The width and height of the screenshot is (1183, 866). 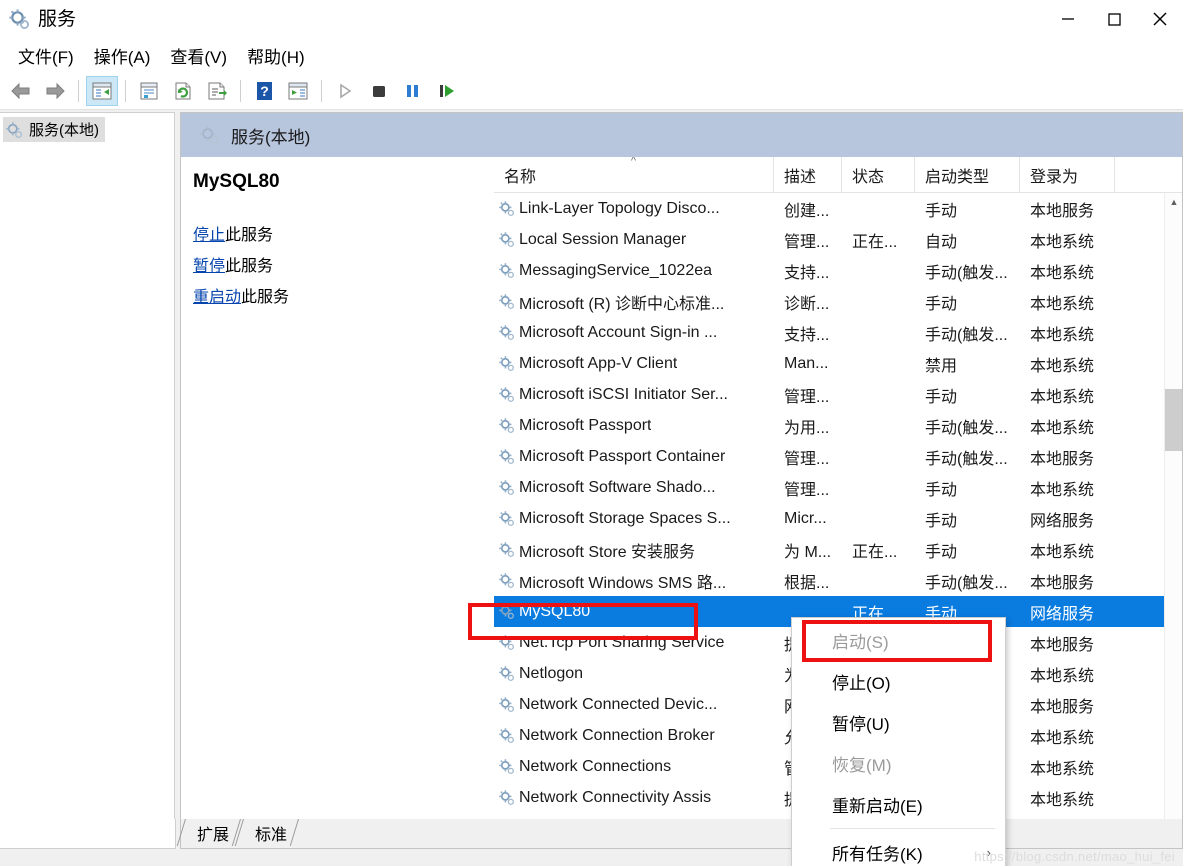 I want to click on toolbar-stop-service, so click(x=379, y=91).